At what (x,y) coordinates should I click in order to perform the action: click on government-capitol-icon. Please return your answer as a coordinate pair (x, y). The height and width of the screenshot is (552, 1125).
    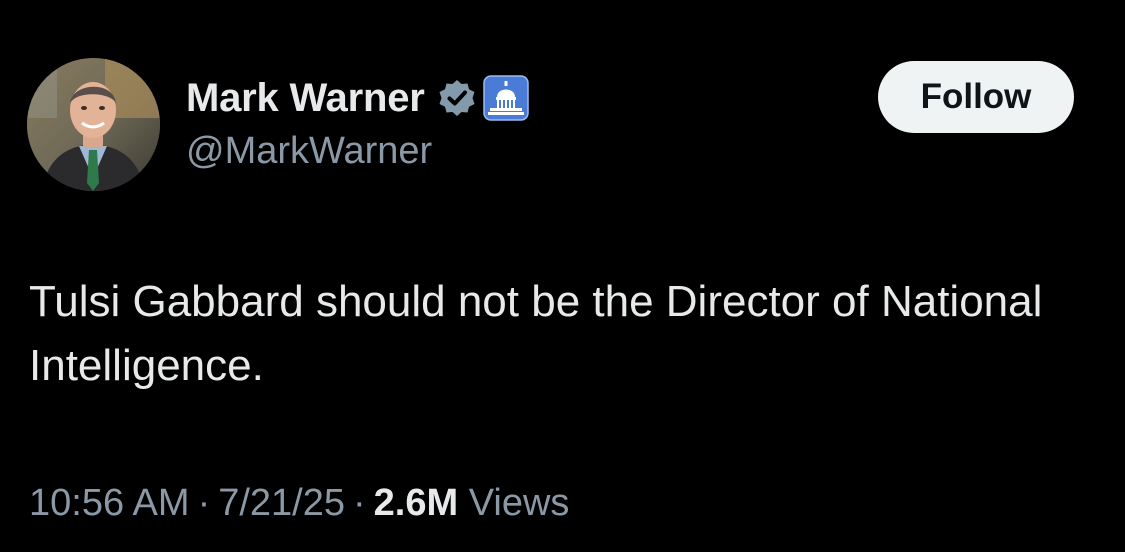
    Looking at the image, I should click on (505, 98).